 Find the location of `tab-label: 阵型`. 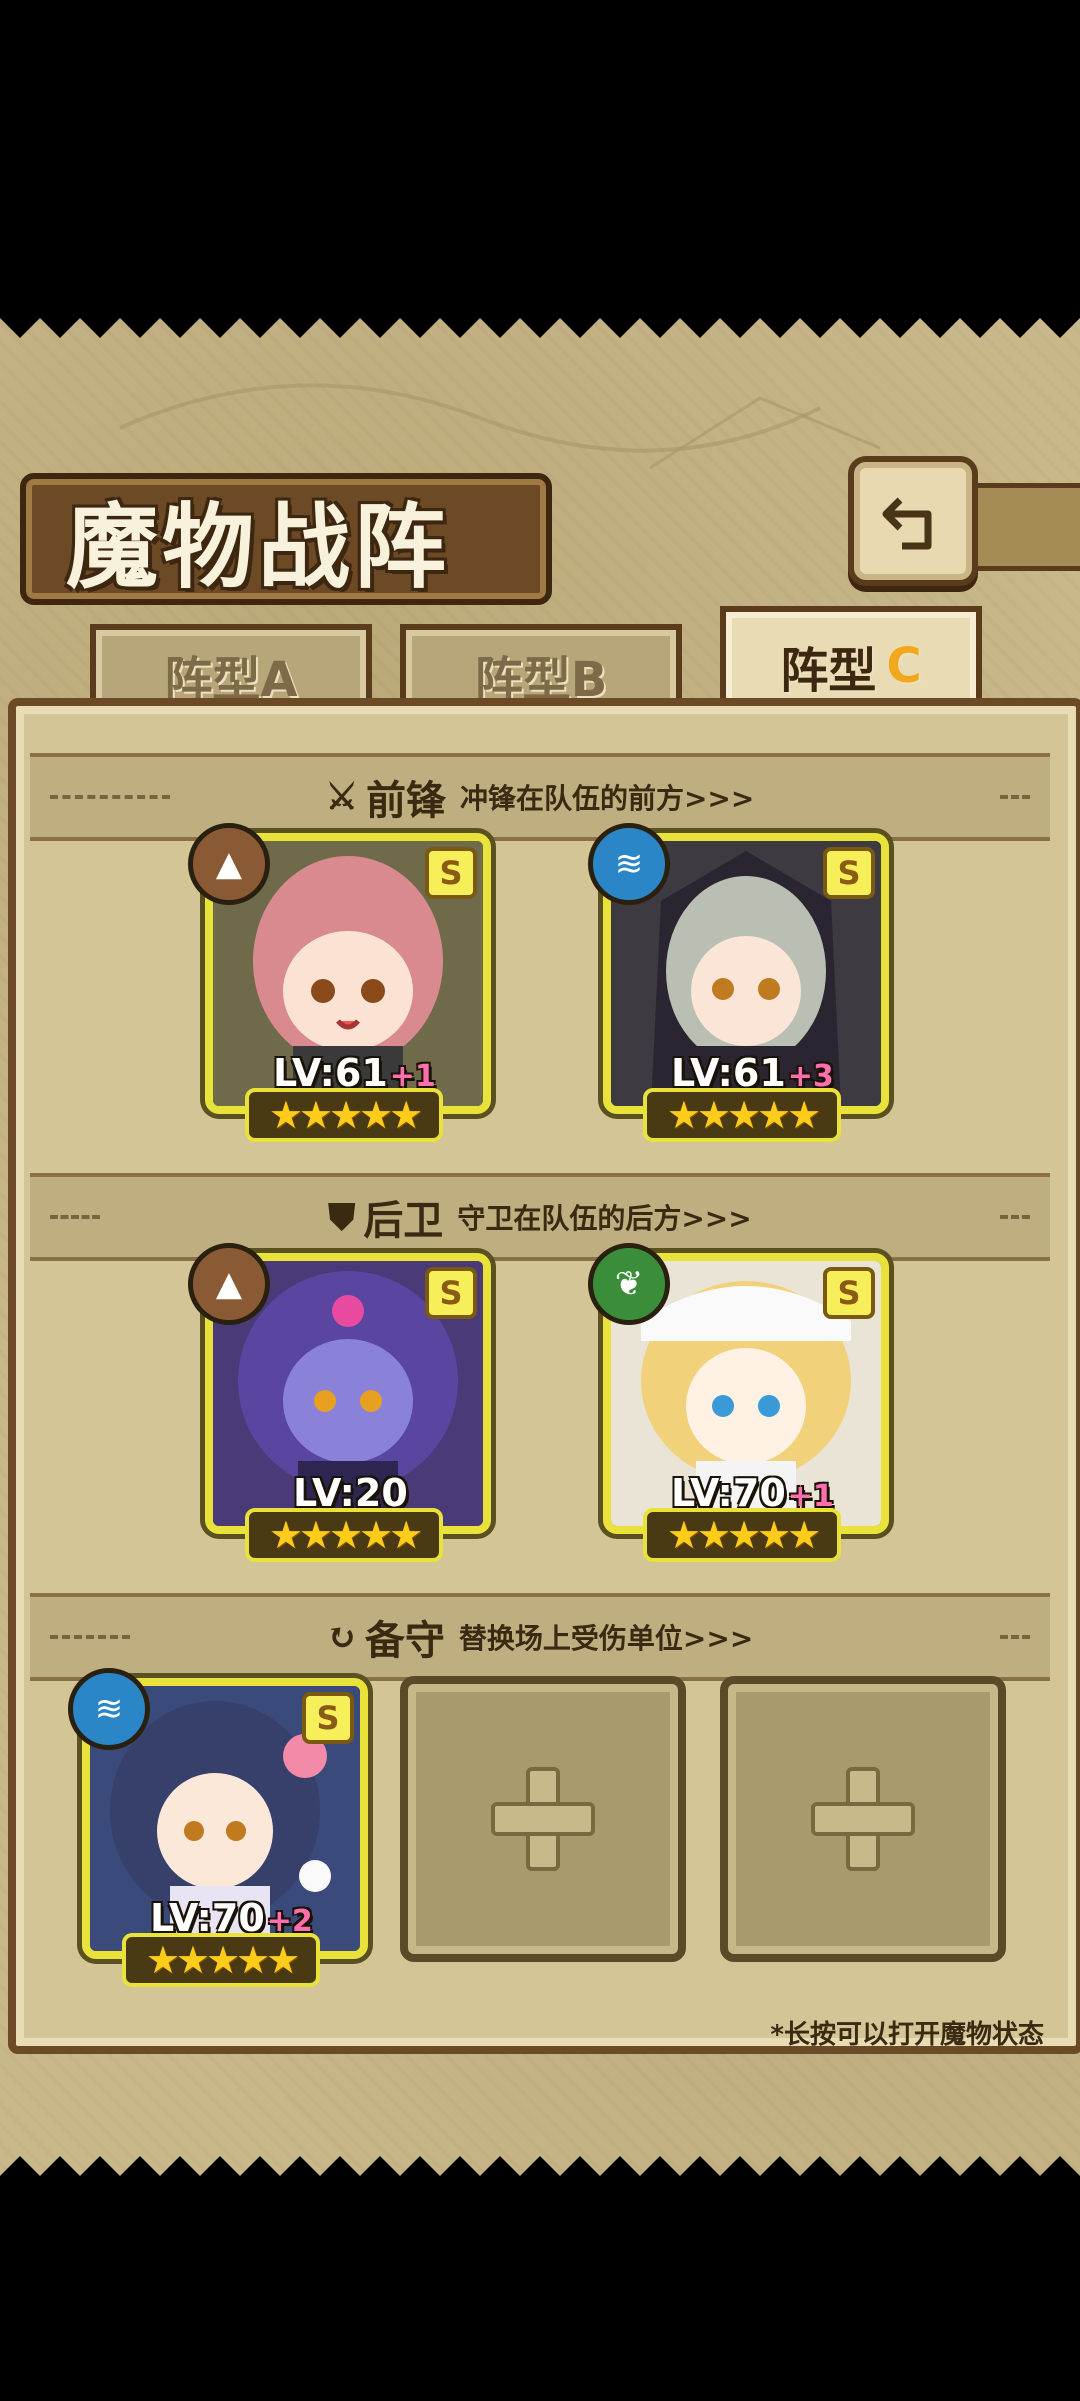

tab-label: 阵型 is located at coordinates (828, 671).